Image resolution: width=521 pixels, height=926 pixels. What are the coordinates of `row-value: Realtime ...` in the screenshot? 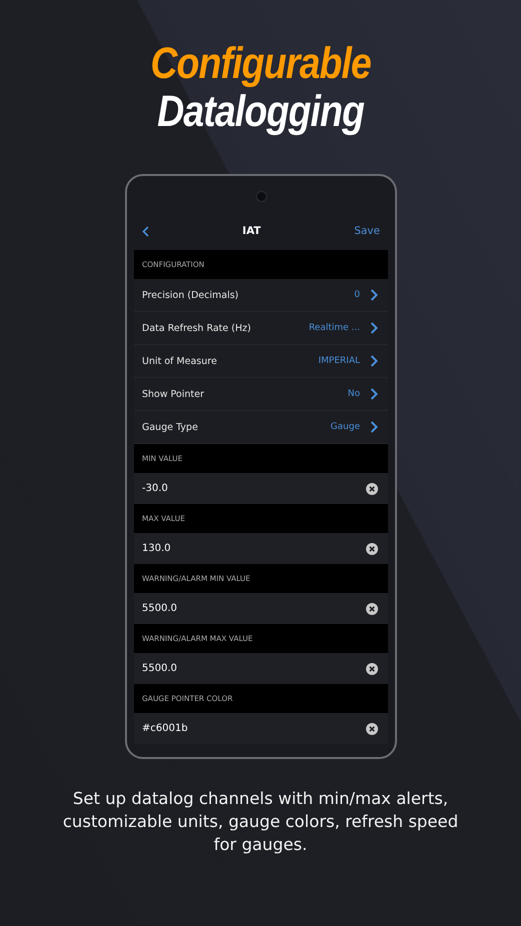 It's located at (334, 328).